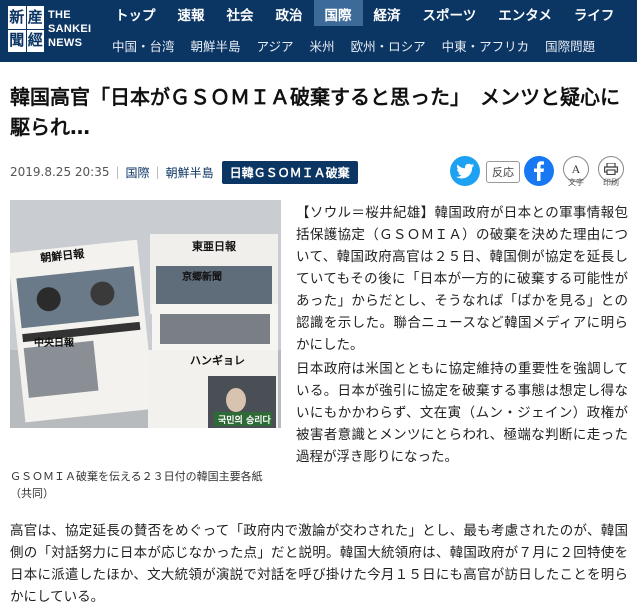 Image resolution: width=637 pixels, height=606 pixels. Describe the element at coordinates (525, 13) in the screenshot. I see `nav-entertainment: エンタメ` at that location.